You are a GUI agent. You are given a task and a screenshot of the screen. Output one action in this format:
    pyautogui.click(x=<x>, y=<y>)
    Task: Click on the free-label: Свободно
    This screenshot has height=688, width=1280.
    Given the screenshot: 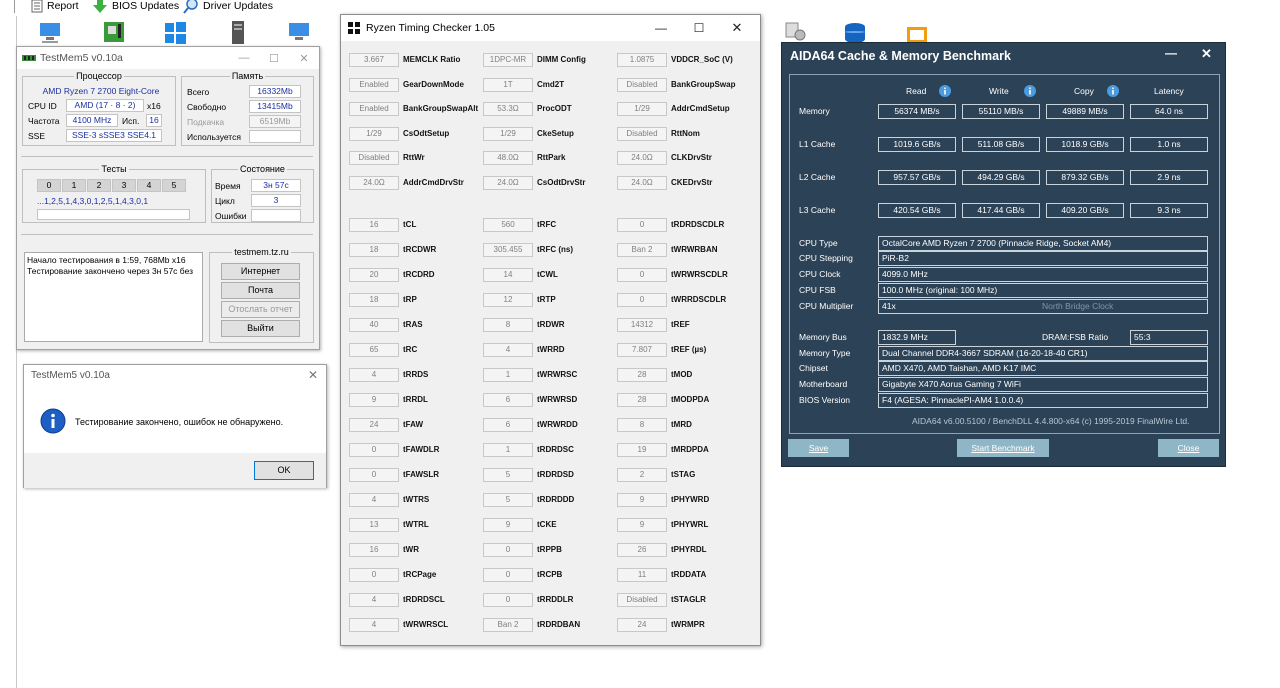 What is the action you would take?
    pyautogui.click(x=207, y=107)
    